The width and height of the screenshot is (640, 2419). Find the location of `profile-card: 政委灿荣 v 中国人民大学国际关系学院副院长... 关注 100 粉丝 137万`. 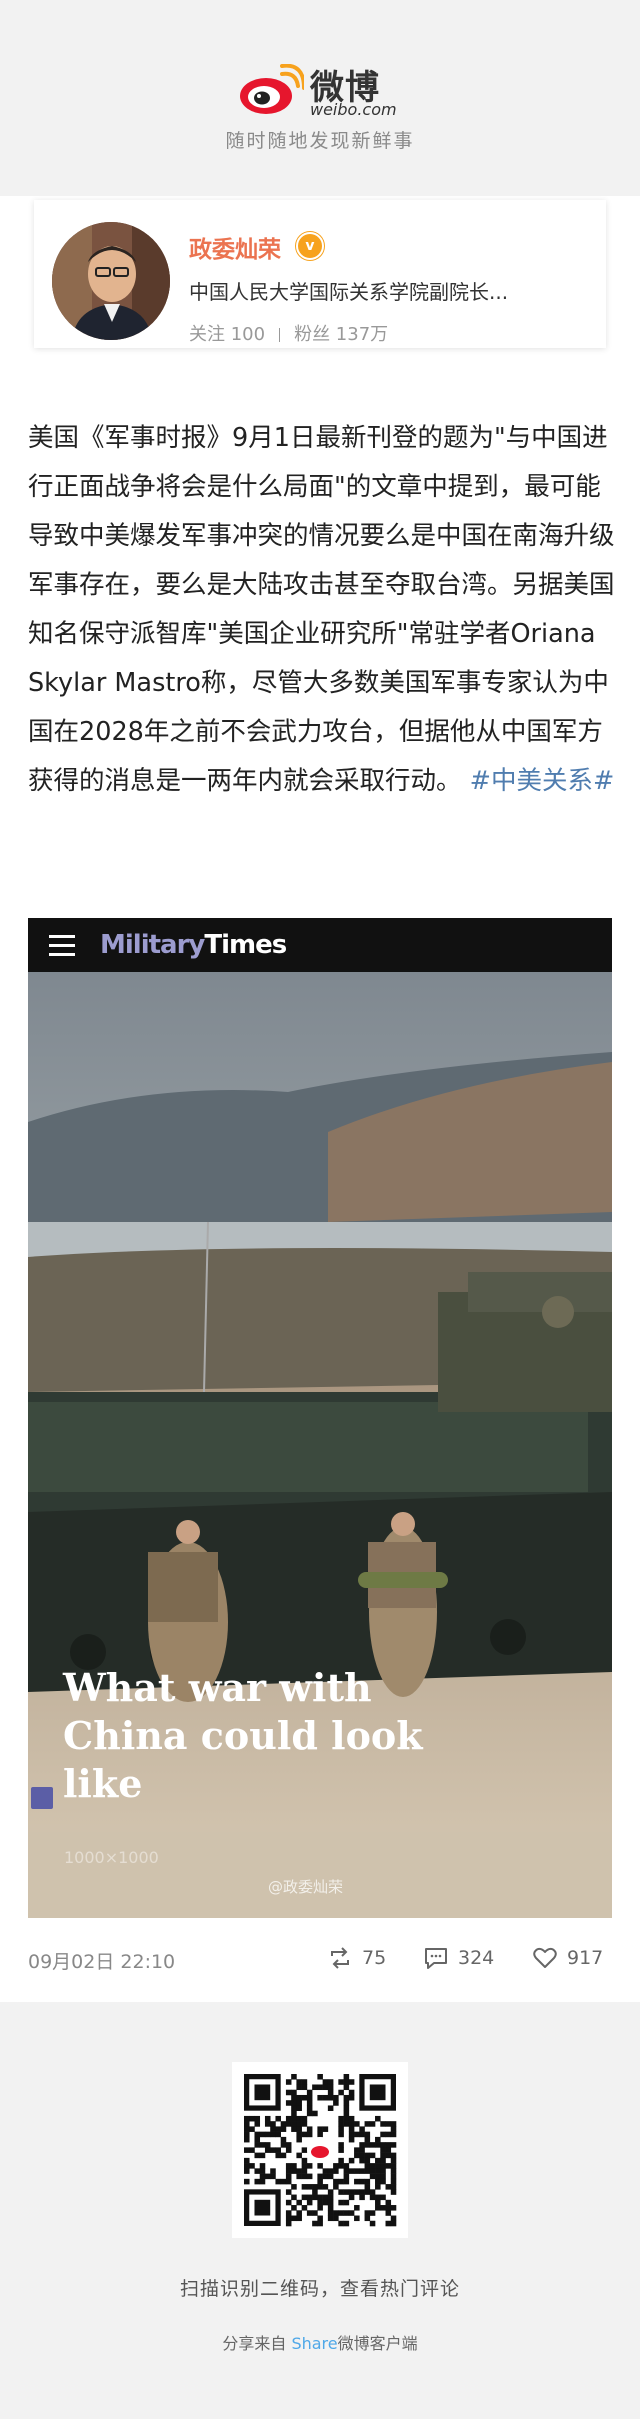

profile-card: 政委灿荣 v 中国人民大学国际关系学院副院长... 关注 100 粉丝 137万 is located at coordinates (320, 274).